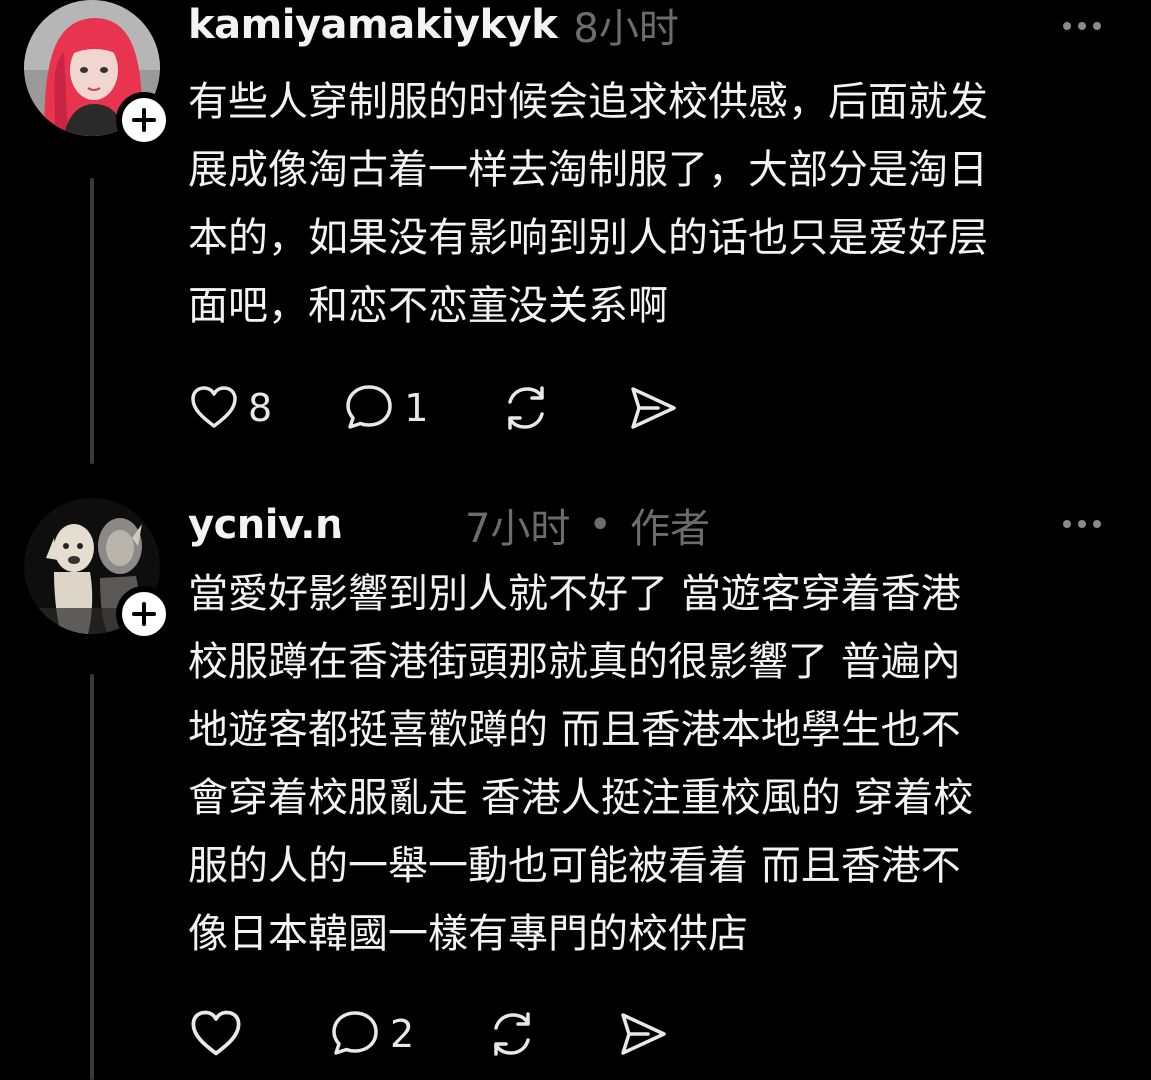 The image size is (1151, 1080). What do you see at coordinates (581, 798) in the screenshot?
I see `text-line: 會穿着校服亂走 香港人挺注重校風的 穿着校` at bounding box center [581, 798].